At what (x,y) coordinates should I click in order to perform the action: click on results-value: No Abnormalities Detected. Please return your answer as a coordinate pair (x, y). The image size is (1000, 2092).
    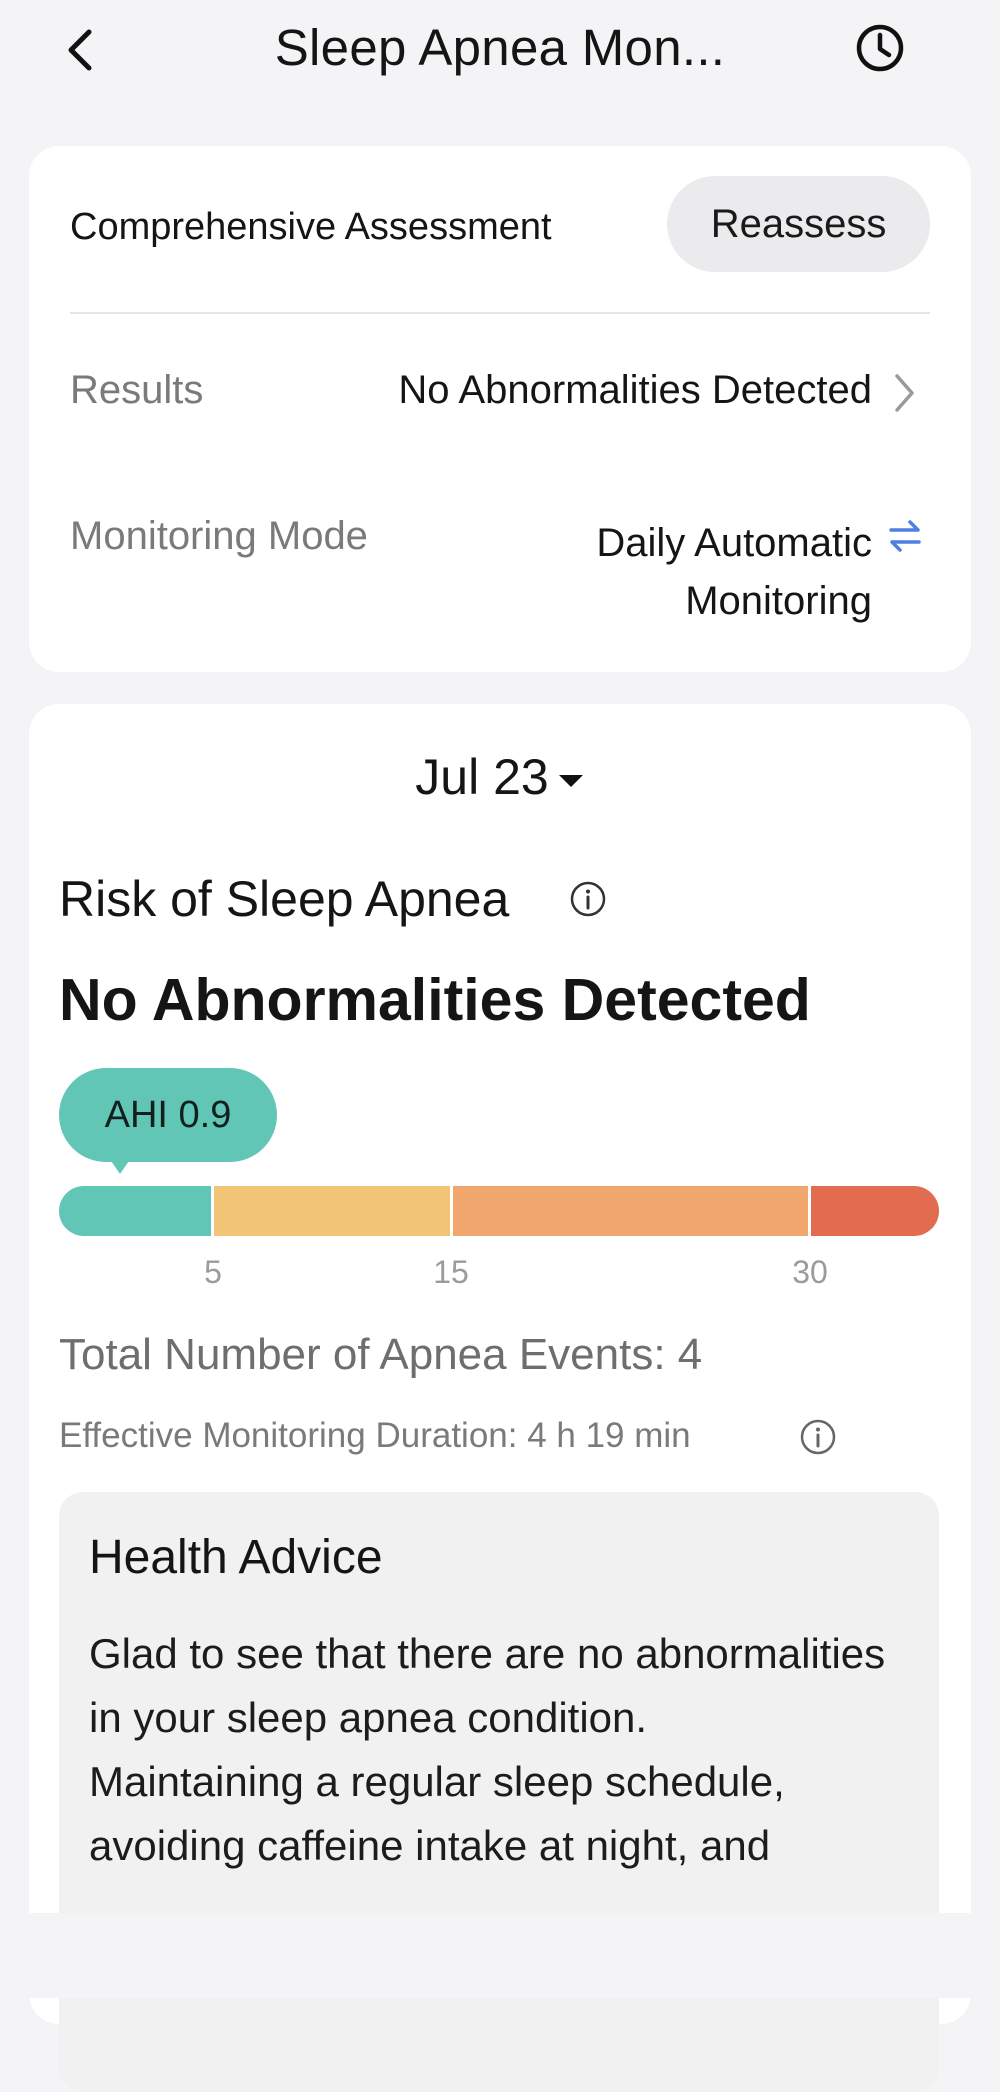
    Looking at the image, I should click on (635, 390).